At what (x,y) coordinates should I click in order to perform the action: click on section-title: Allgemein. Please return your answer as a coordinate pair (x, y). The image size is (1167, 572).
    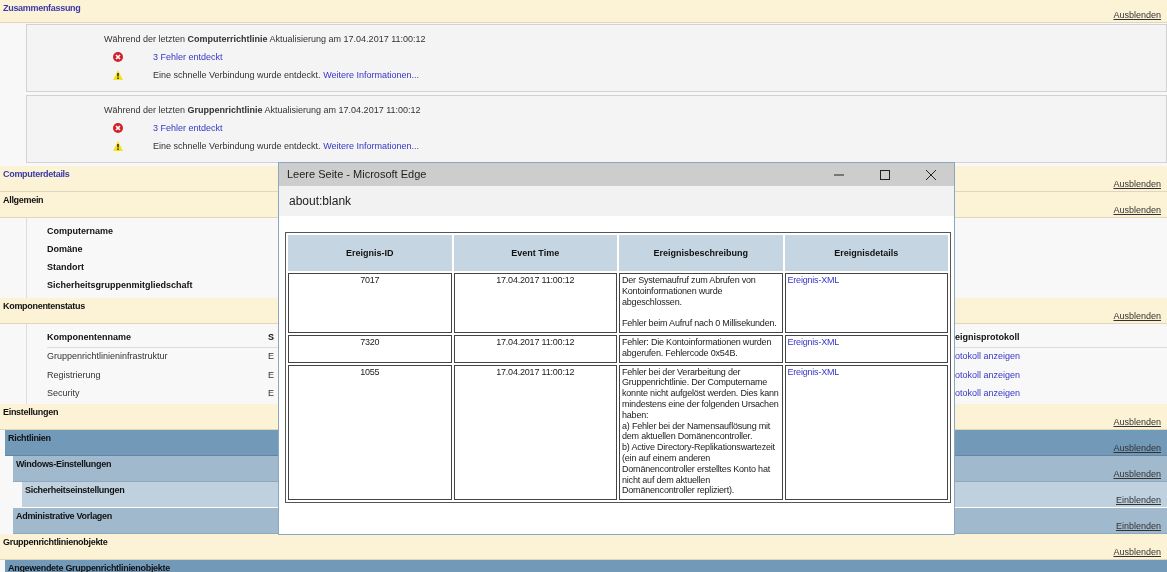
    Looking at the image, I should click on (23, 200).